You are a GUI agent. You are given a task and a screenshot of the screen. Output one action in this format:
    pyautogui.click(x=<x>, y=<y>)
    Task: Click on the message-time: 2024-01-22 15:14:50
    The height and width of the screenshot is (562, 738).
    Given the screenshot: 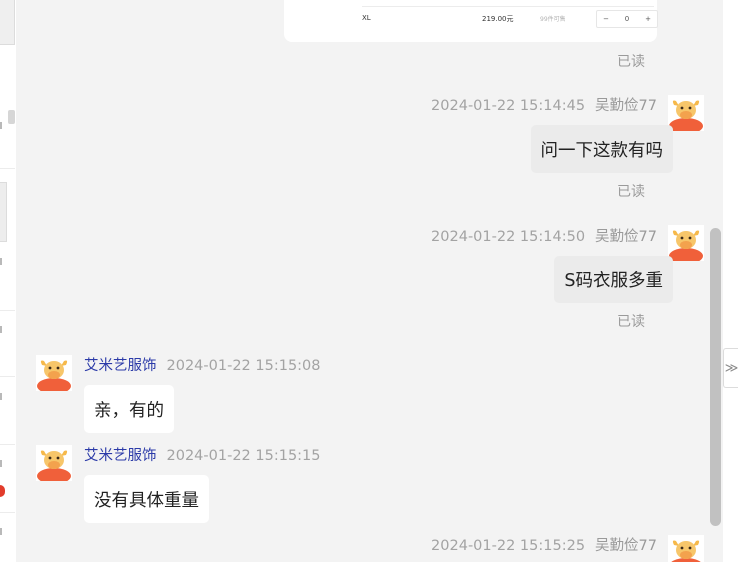 What is the action you would take?
    pyautogui.click(x=508, y=237)
    